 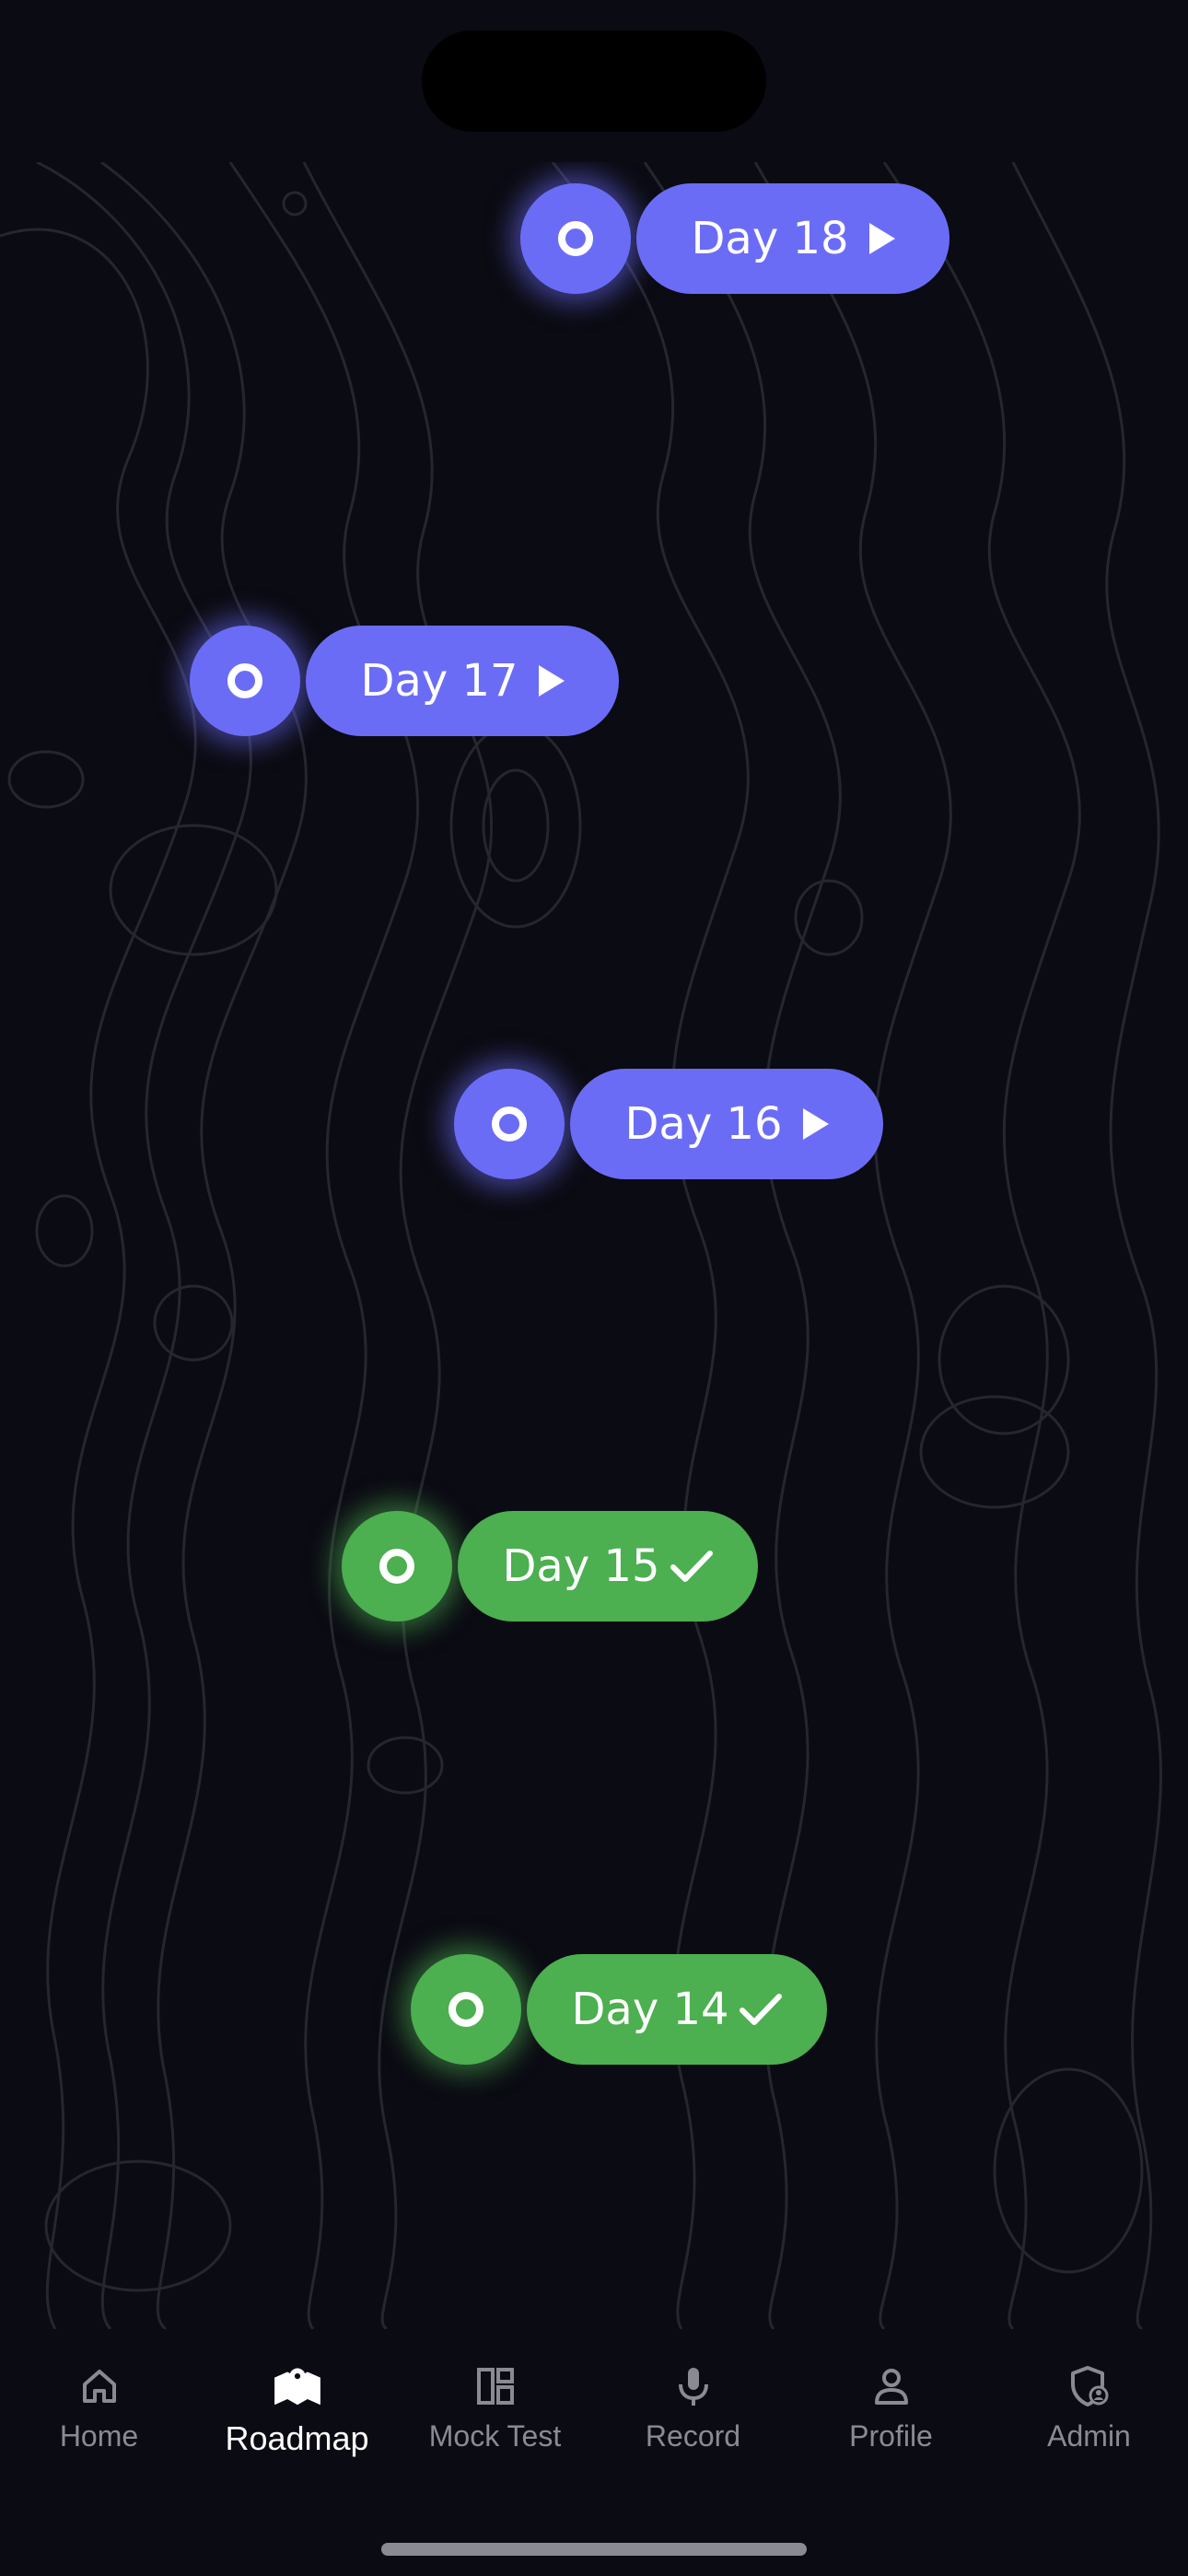 What do you see at coordinates (1089, 2386) in the screenshot?
I see `admin-shield-icon` at bounding box center [1089, 2386].